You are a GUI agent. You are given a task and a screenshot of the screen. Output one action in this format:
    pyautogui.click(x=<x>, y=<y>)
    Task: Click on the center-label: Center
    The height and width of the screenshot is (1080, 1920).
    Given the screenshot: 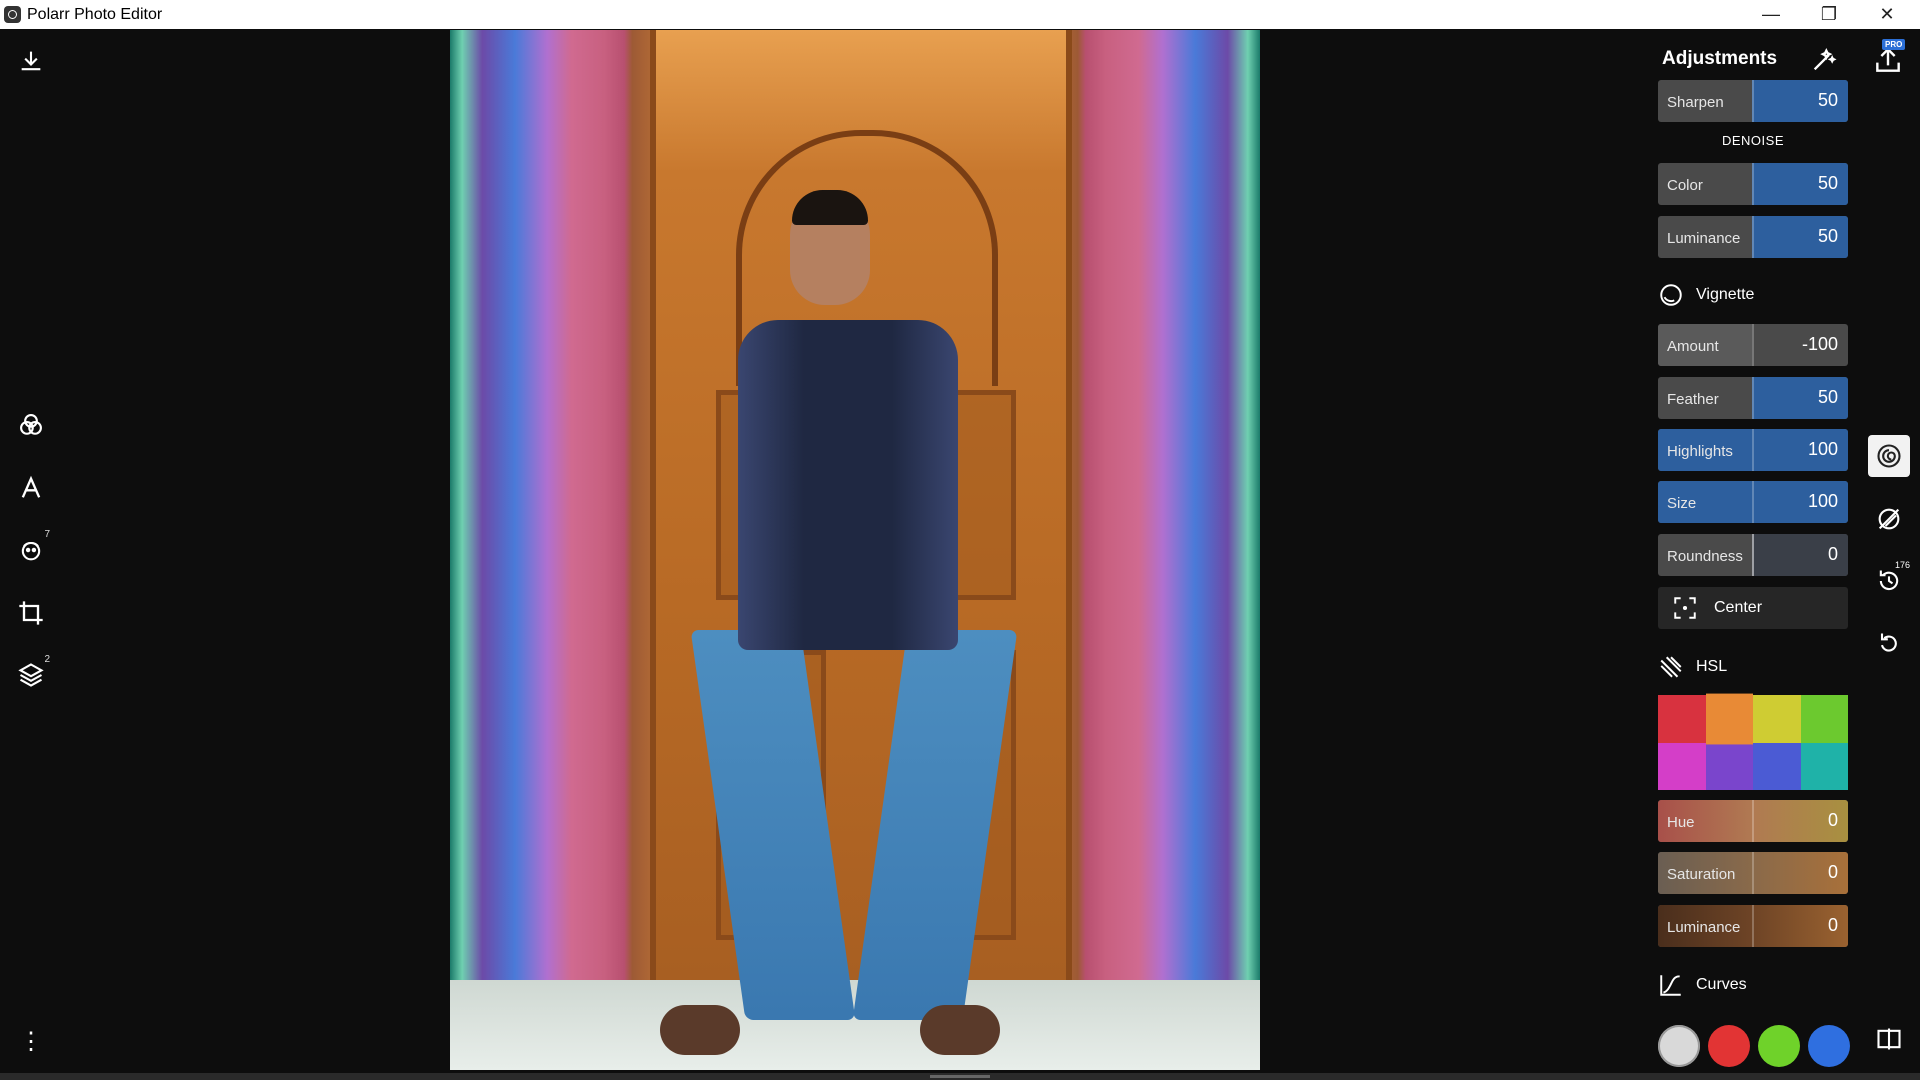 What is the action you would take?
    pyautogui.click(x=1738, y=607)
    